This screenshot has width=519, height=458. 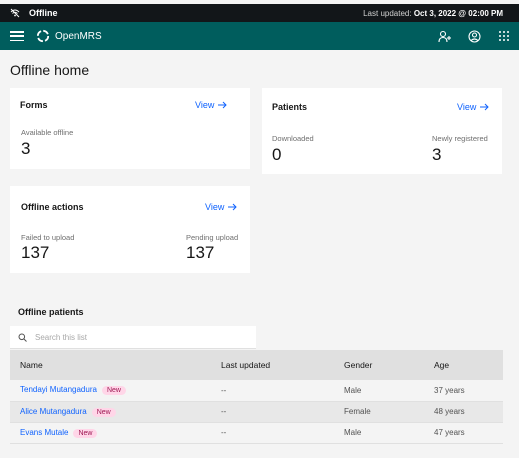 What do you see at coordinates (212, 237) in the screenshot?
I see `pending-upload-label: Pending upload` at bounding box center [212, 237].